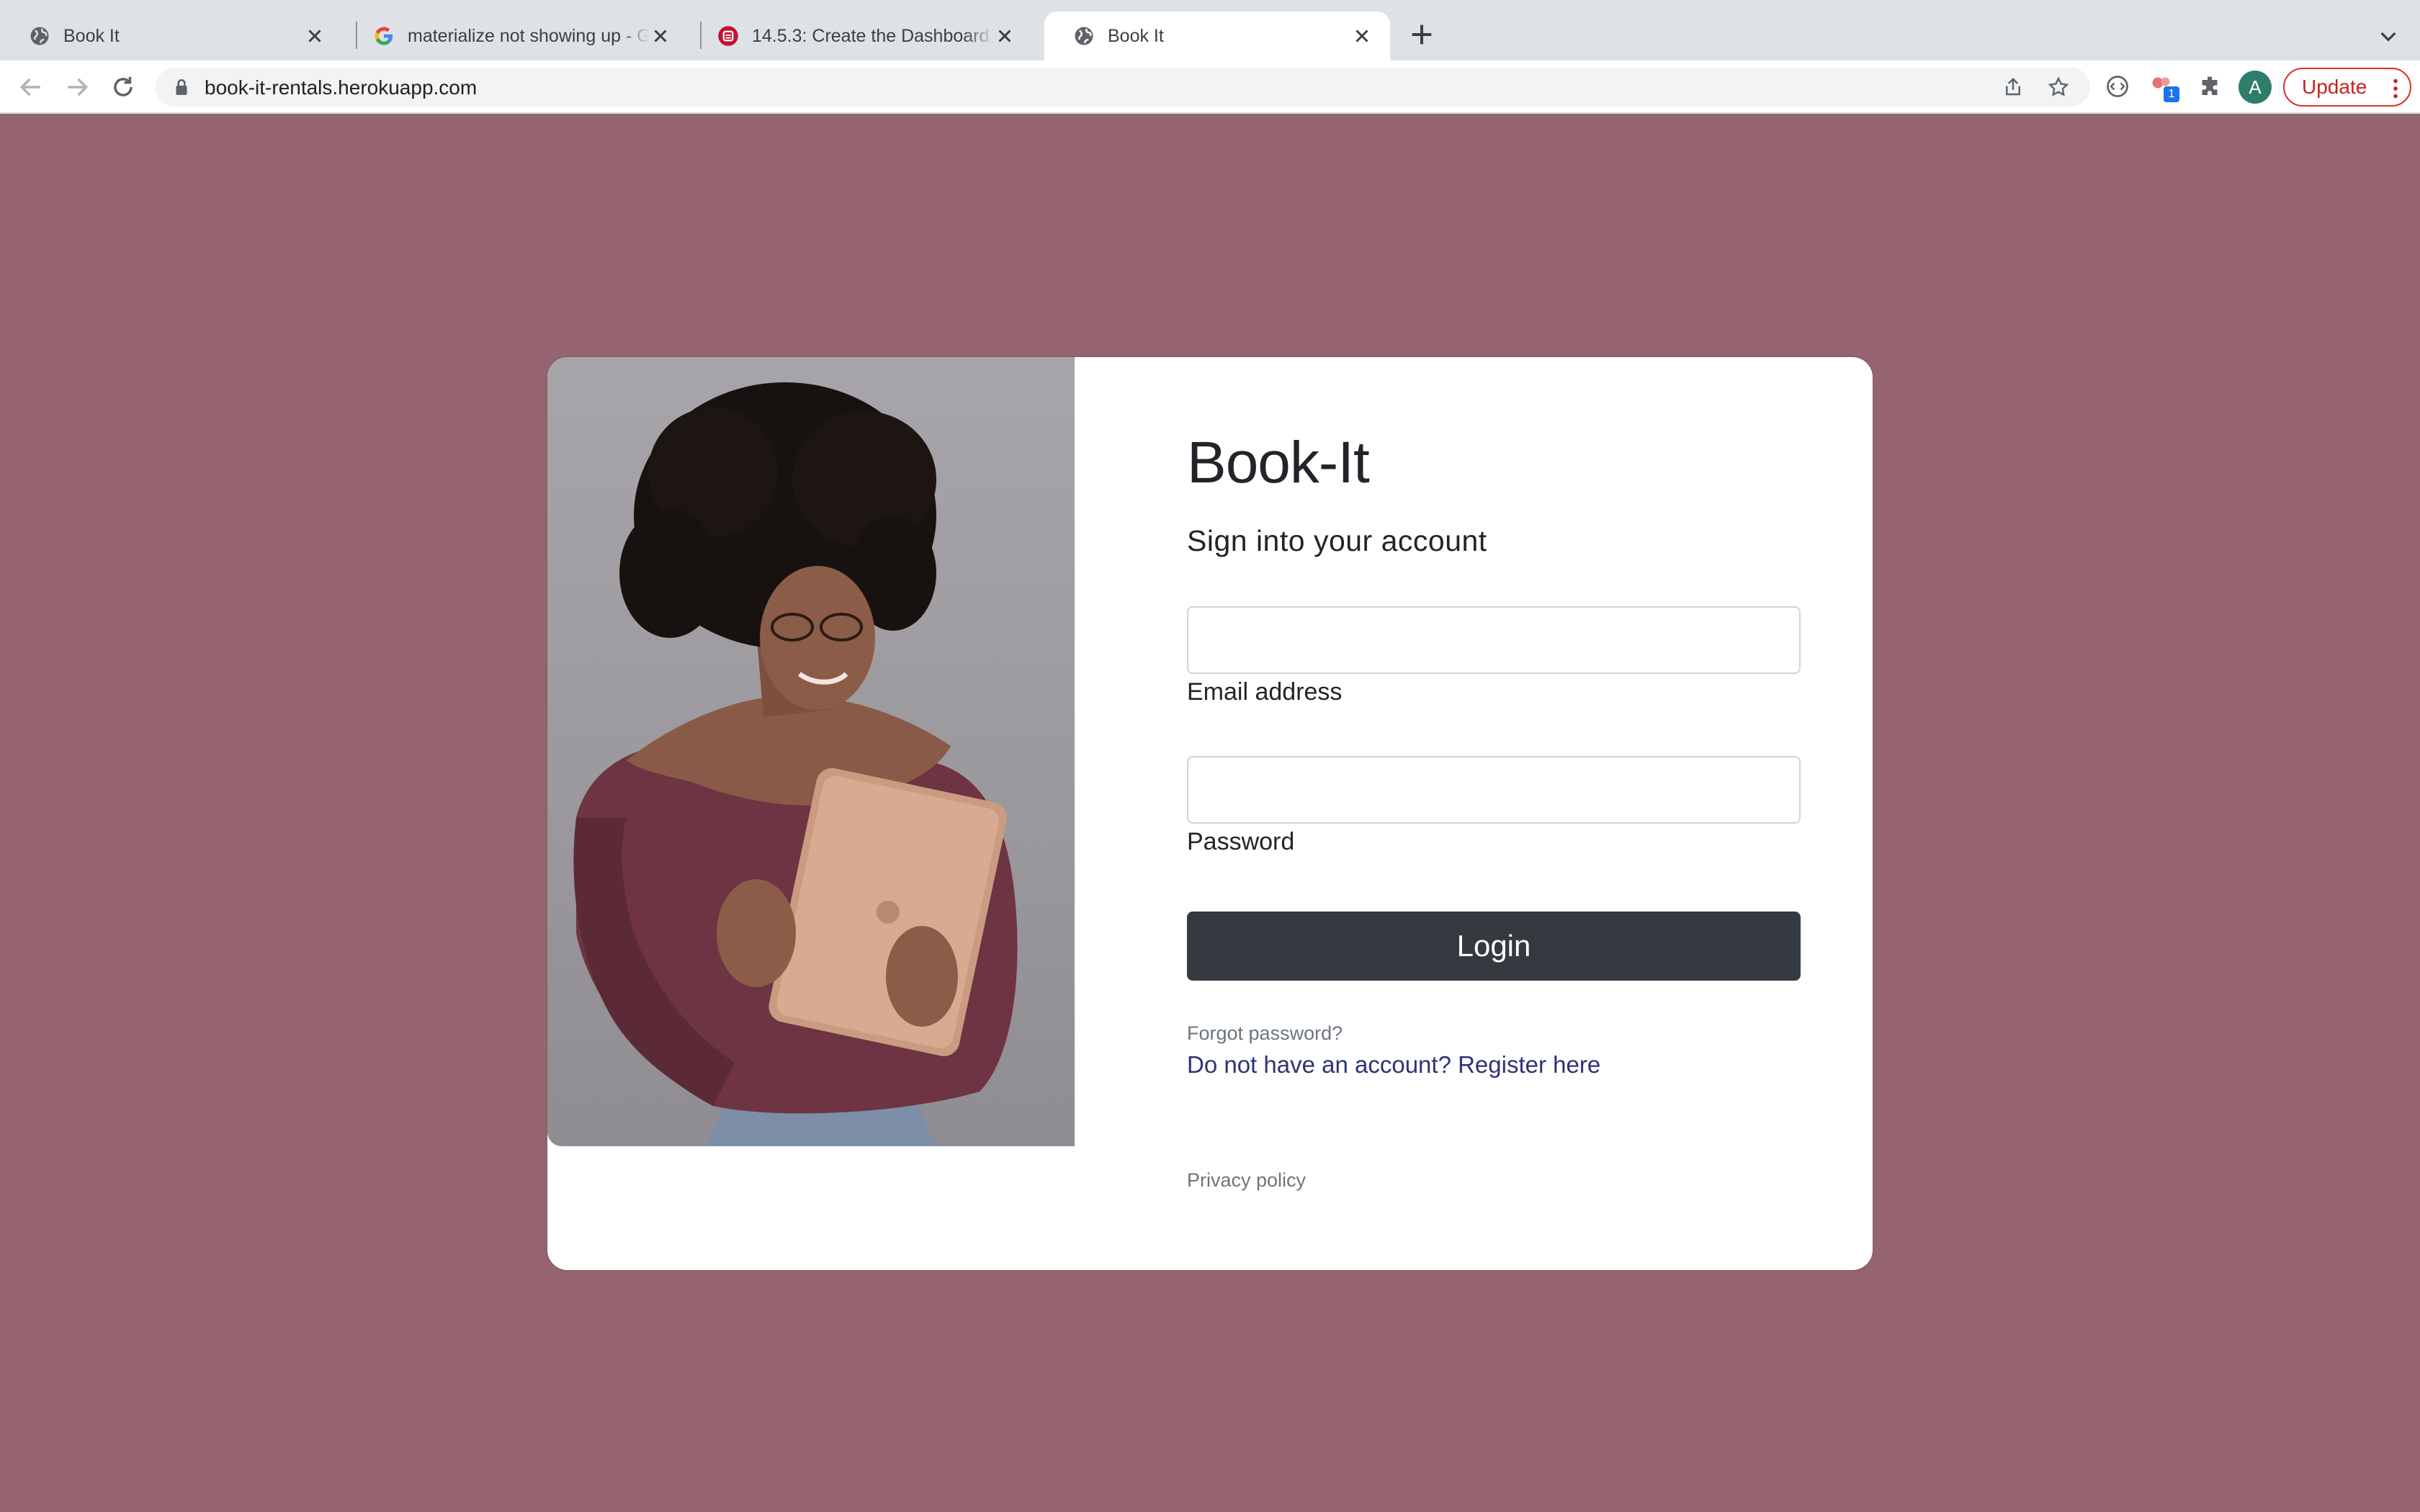 This screenshot has height=1512, width=2420. I want to click on profile-avatar: A, so click(2255, 87).